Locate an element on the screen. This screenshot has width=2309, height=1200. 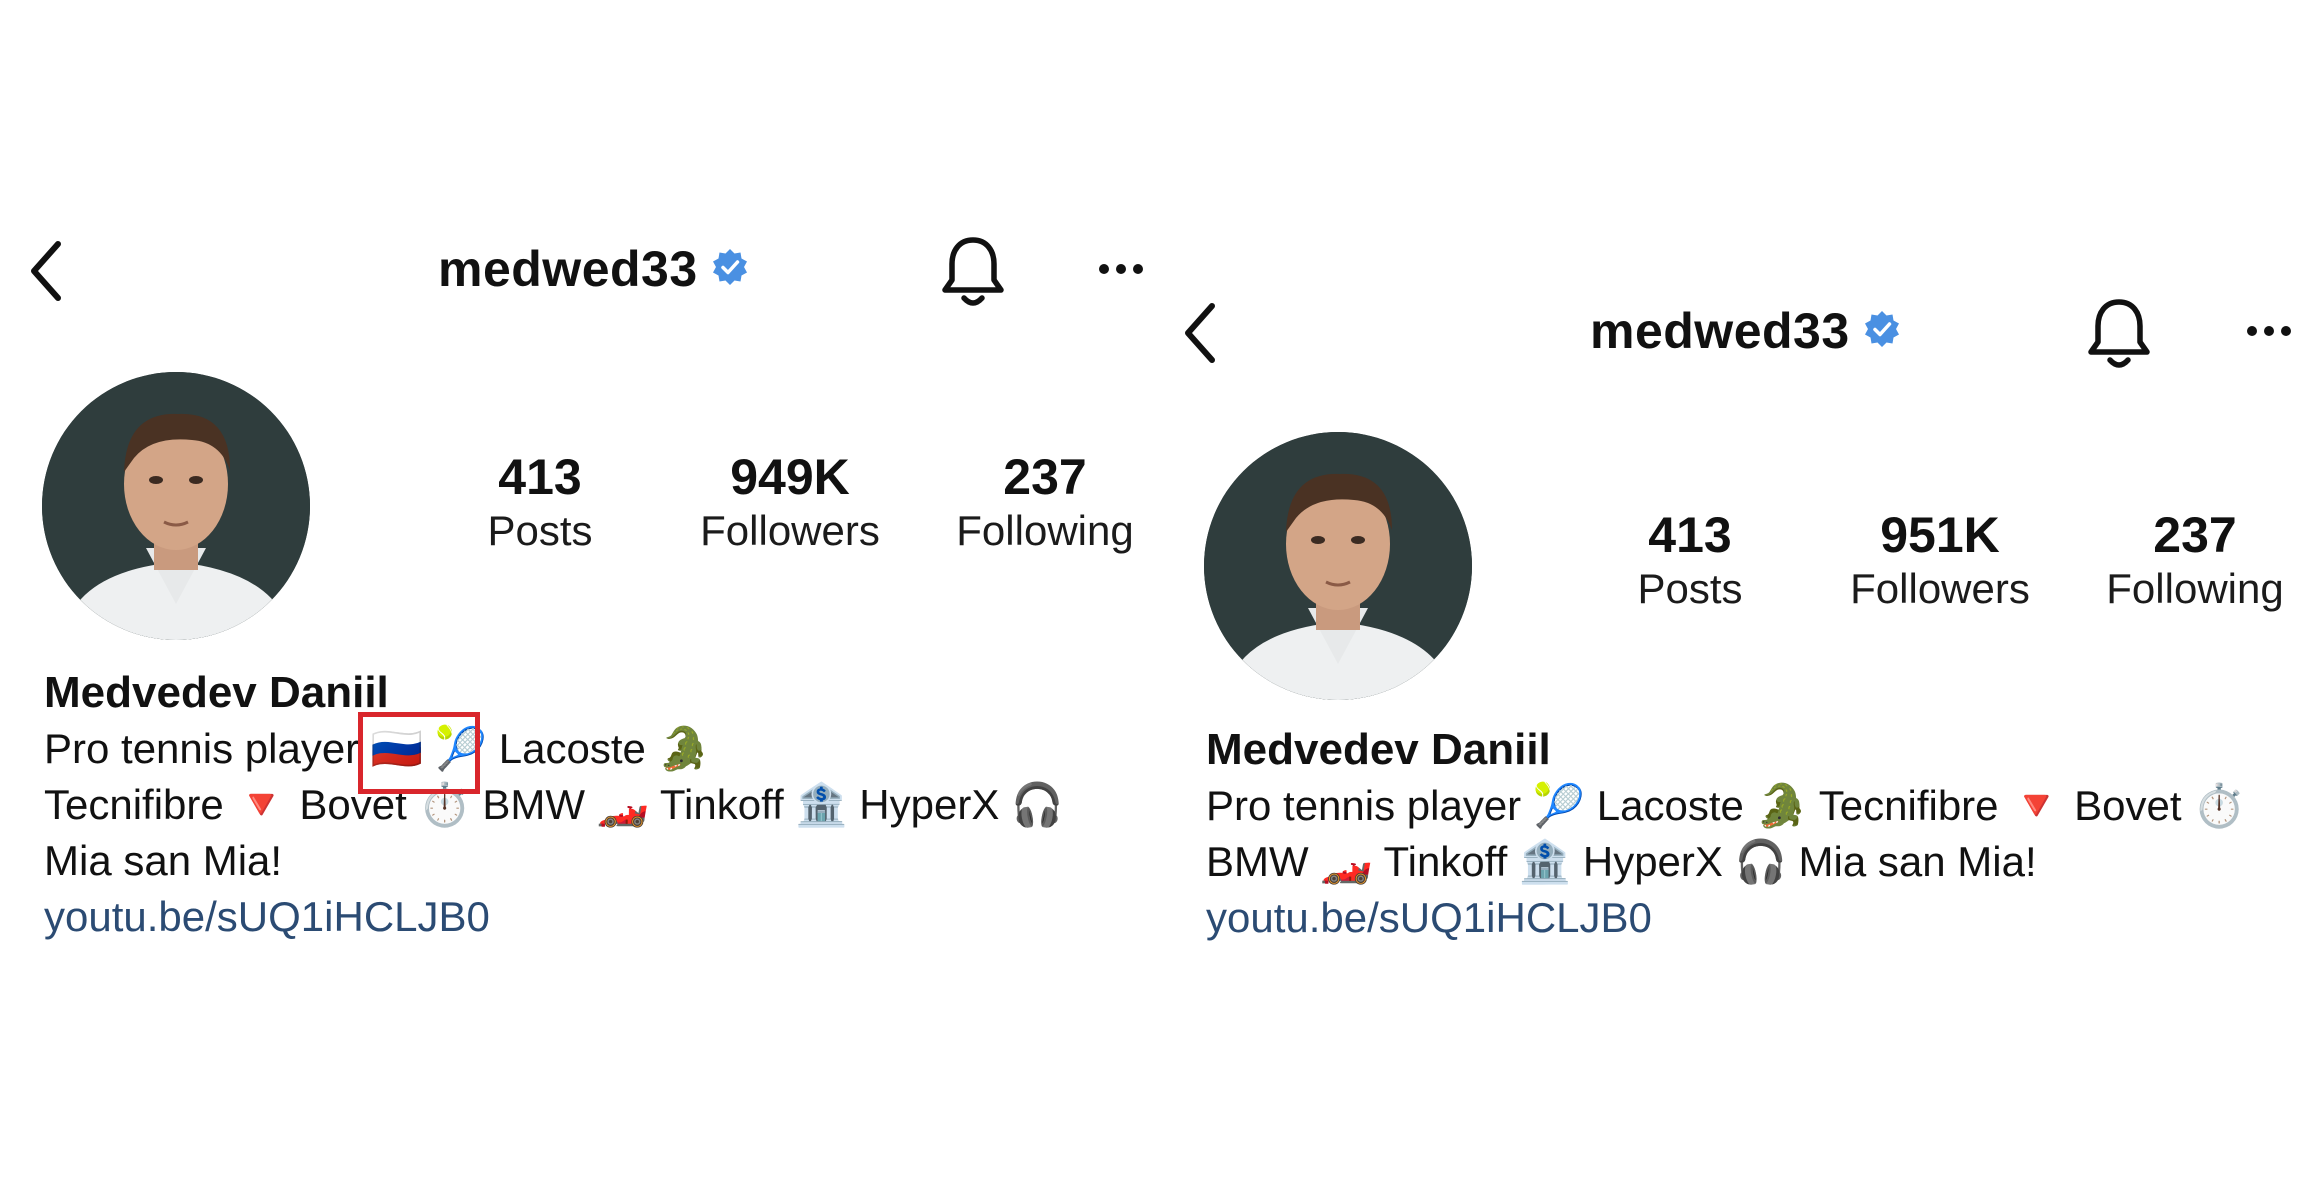
flag-highlight-box is located at coordinates (419, 753).